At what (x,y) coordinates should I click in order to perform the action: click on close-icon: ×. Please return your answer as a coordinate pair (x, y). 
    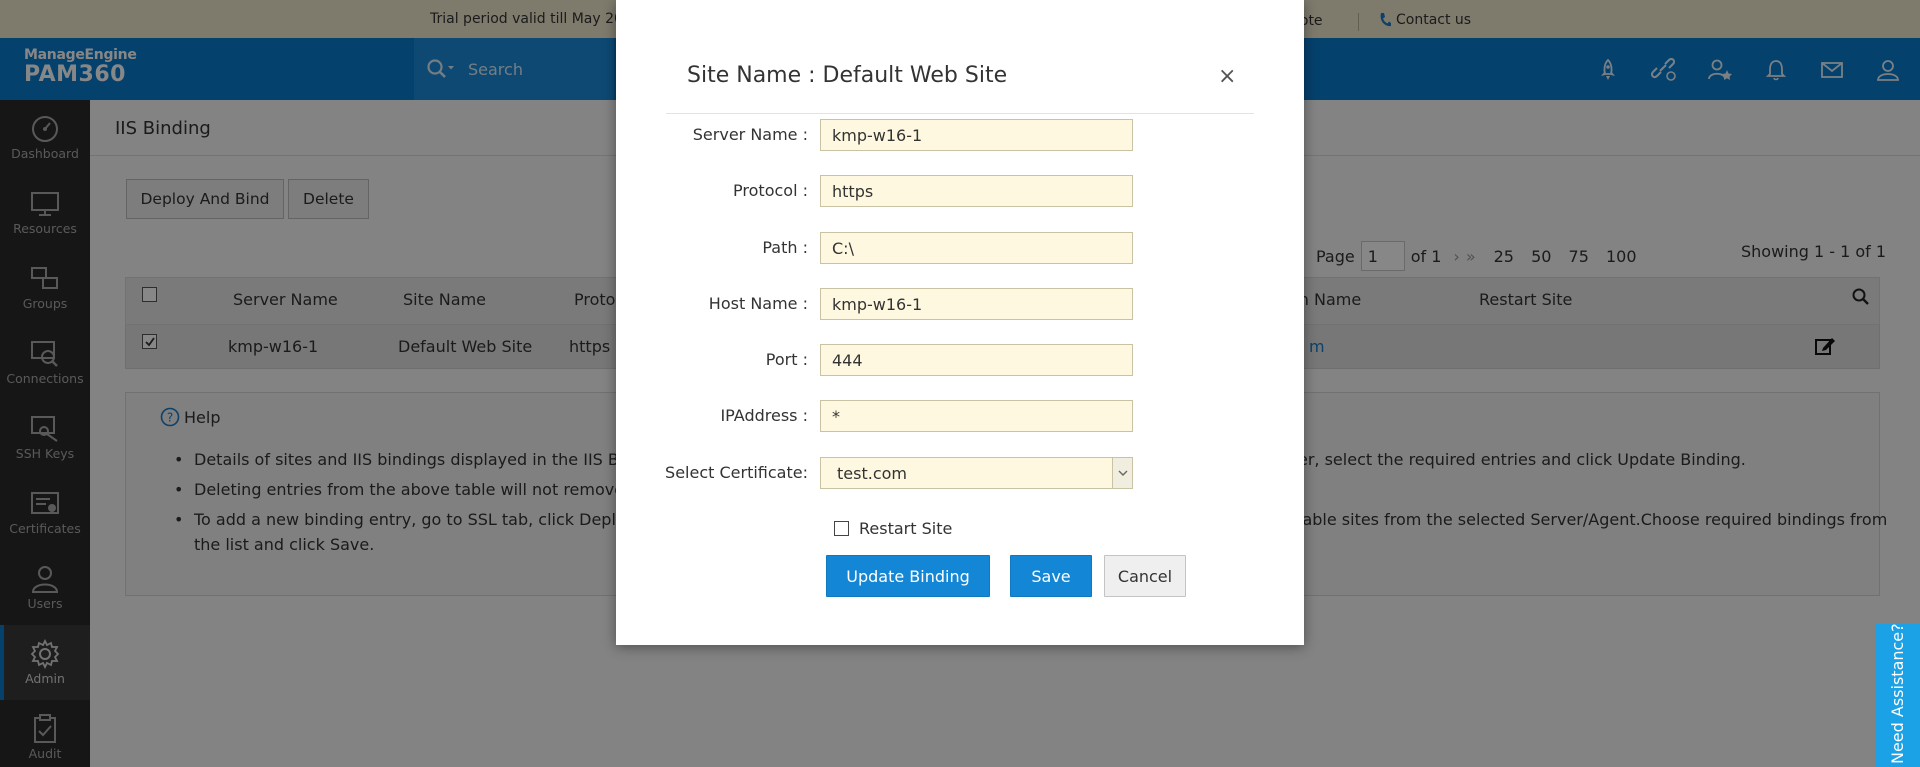
    Looking at the image, I should click on (1227, 76).